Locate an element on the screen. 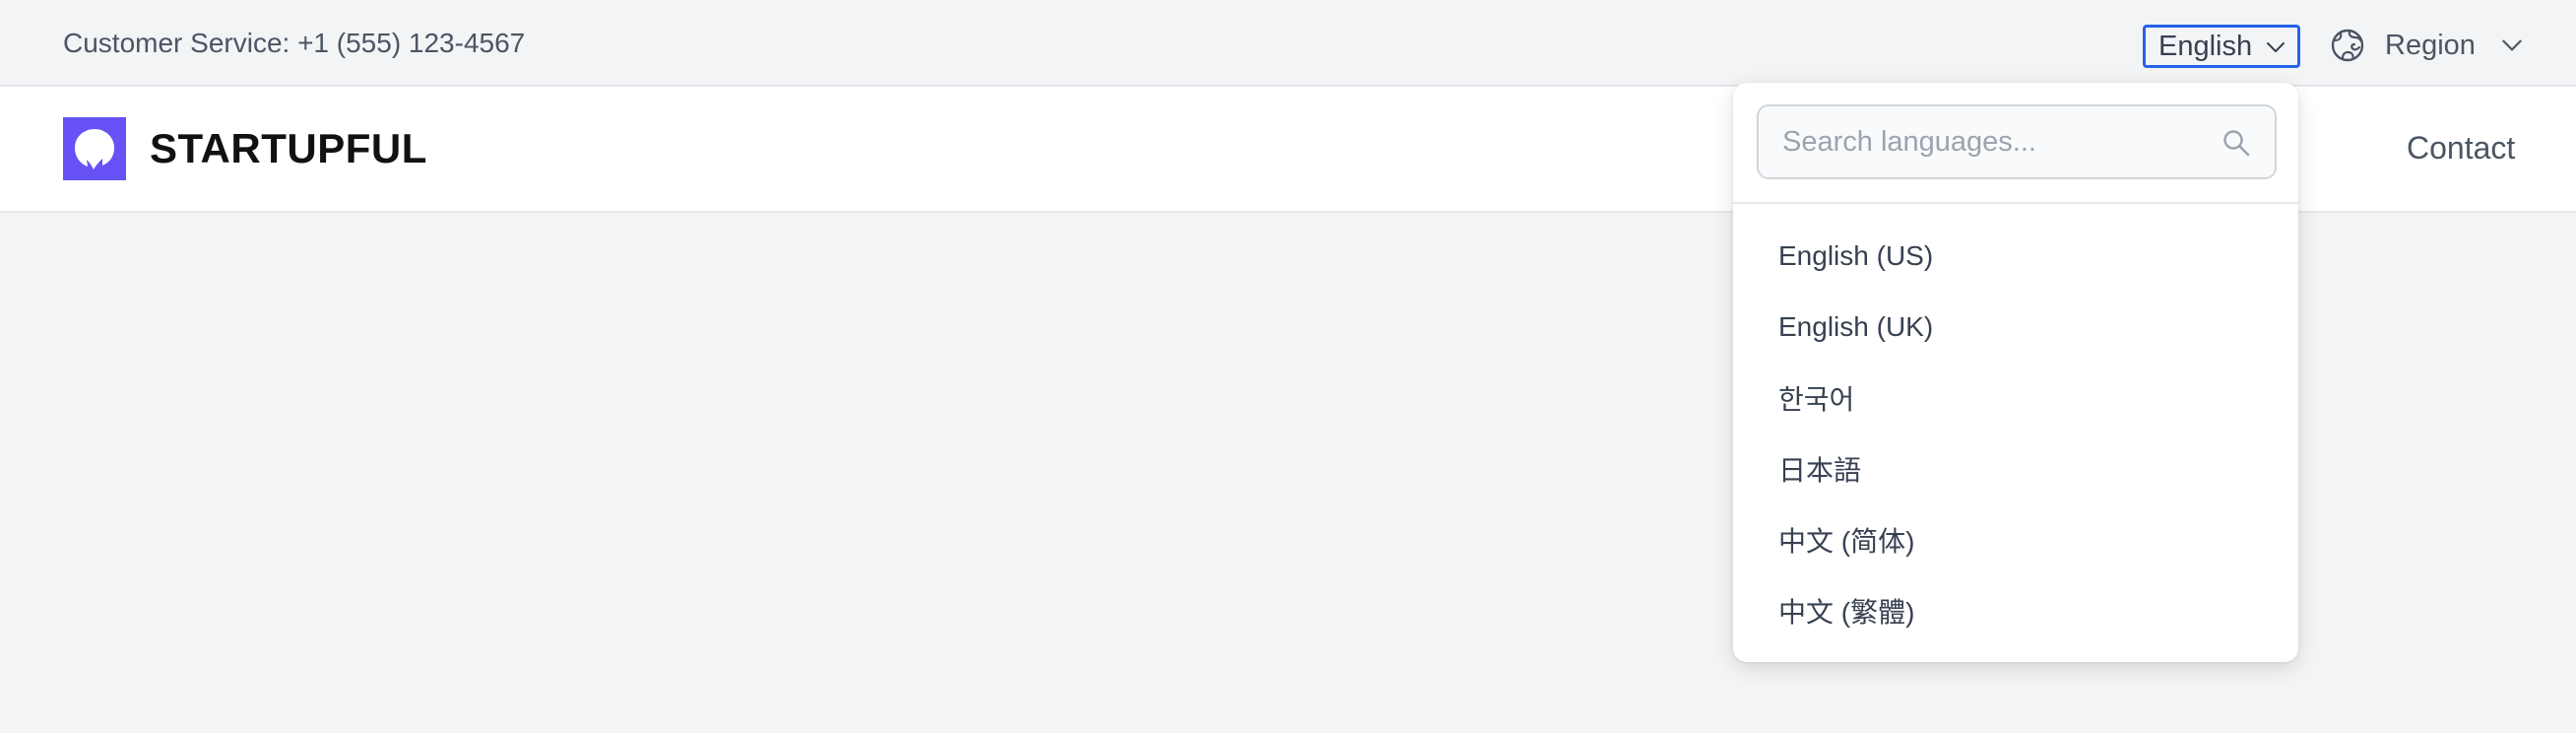 This screenshot has width=2576, height=733. region-selector: Region is located at coordinates (2427, 45).